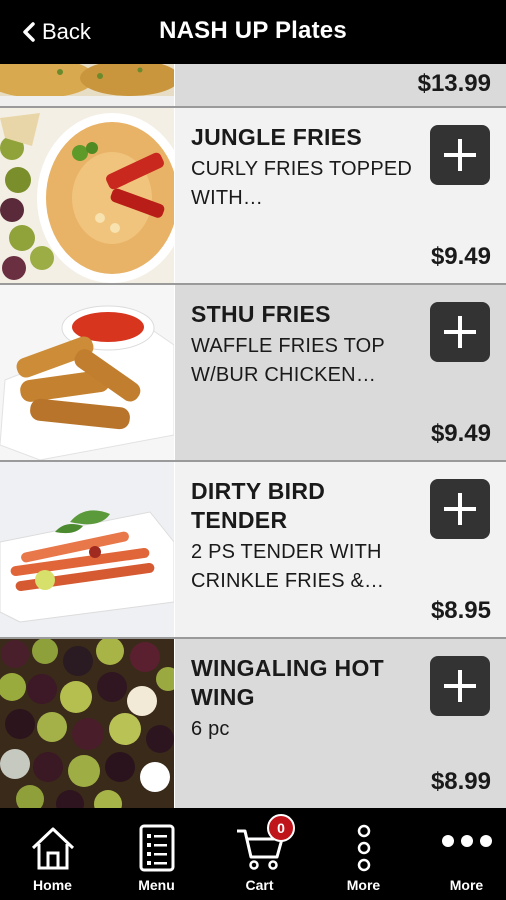  I want to click on nav-more-1: More, so click(363, 854).